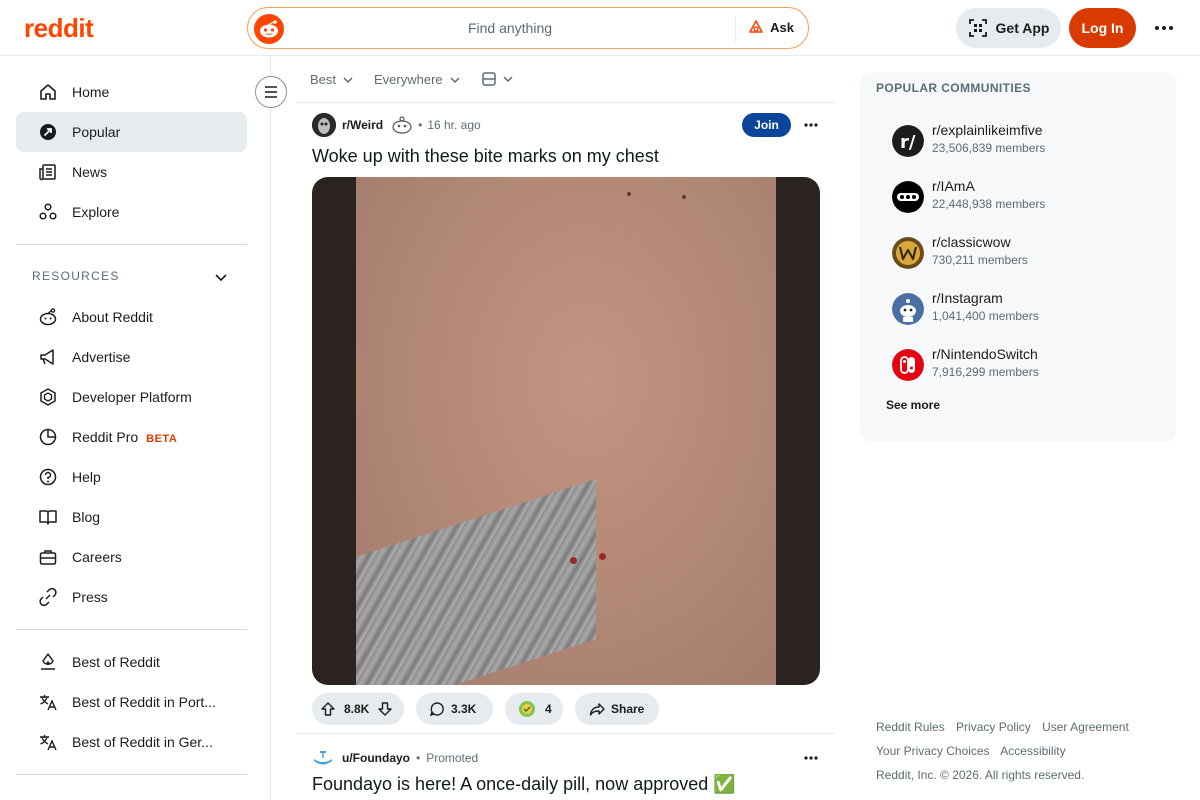  What do you see at coordinates (597, 709) in the screenshot?
I see `share-icon` at bounding box center [597, 709].